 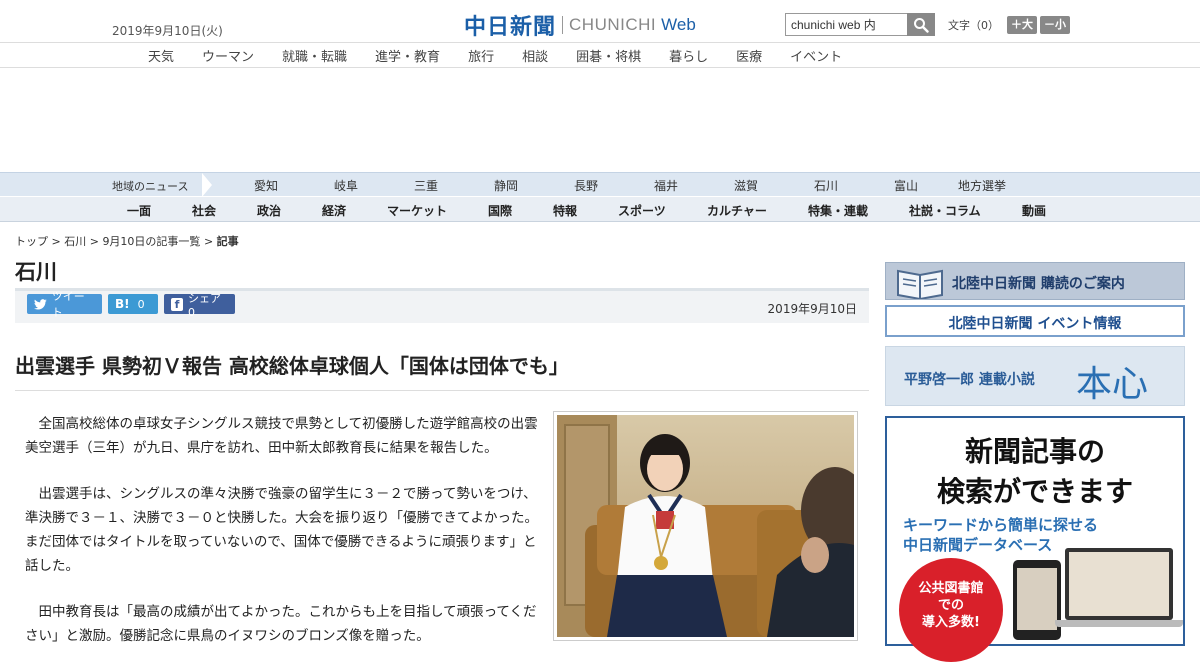 I want to click on region-item-gifu: 岐阜, so click(x=346, y=185).